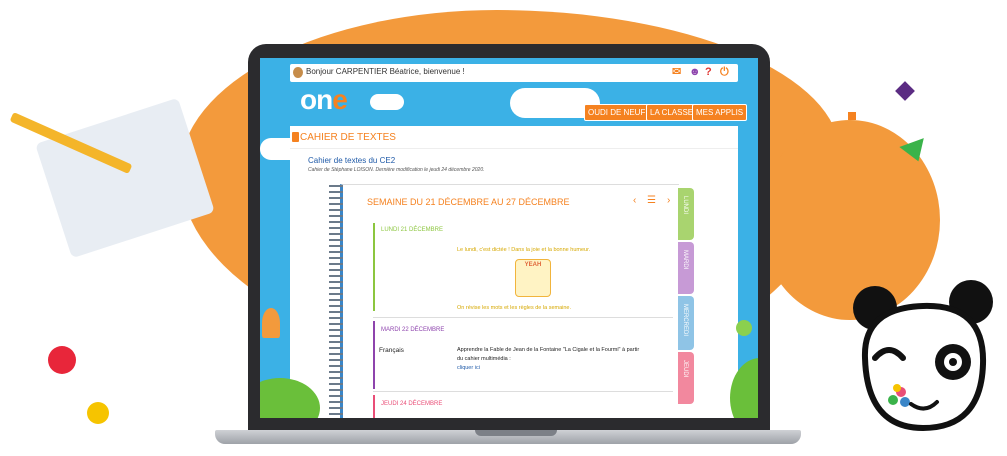  I want to click on account-icon: ☻, so click(695, 72).